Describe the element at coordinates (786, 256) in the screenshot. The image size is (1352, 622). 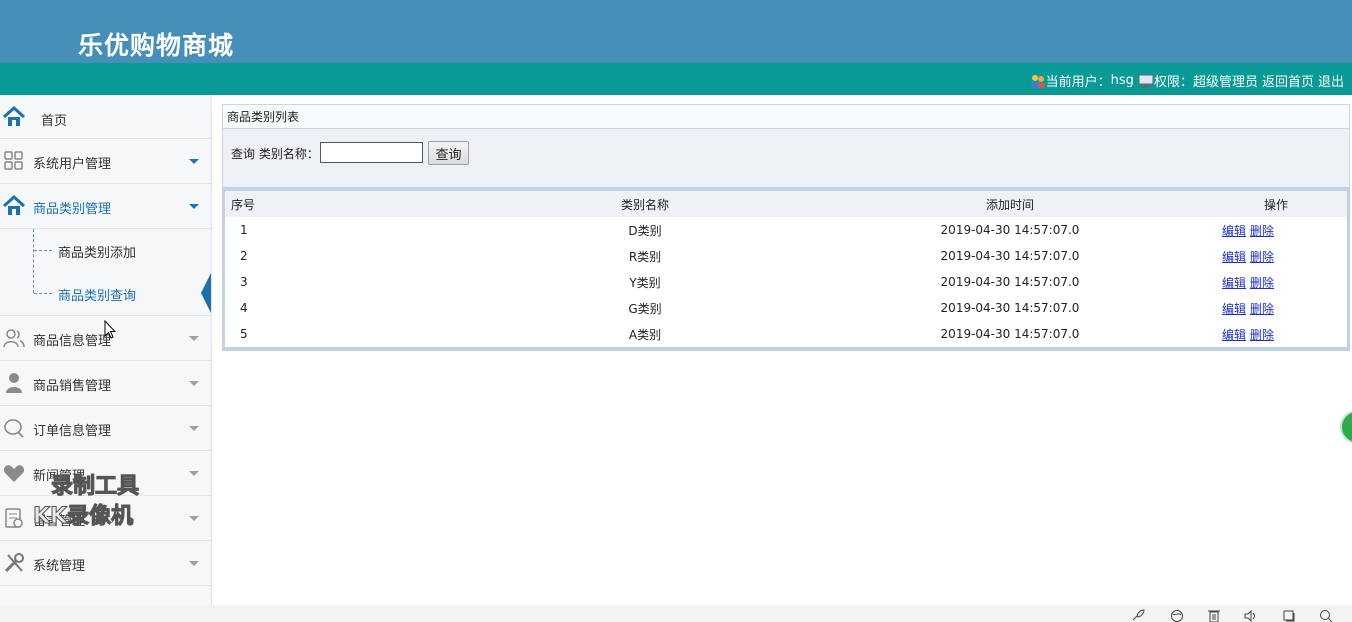
I see `table-row: 2 R类别 2019-04-30 14:57:07.0 编辑 删除` at that location.